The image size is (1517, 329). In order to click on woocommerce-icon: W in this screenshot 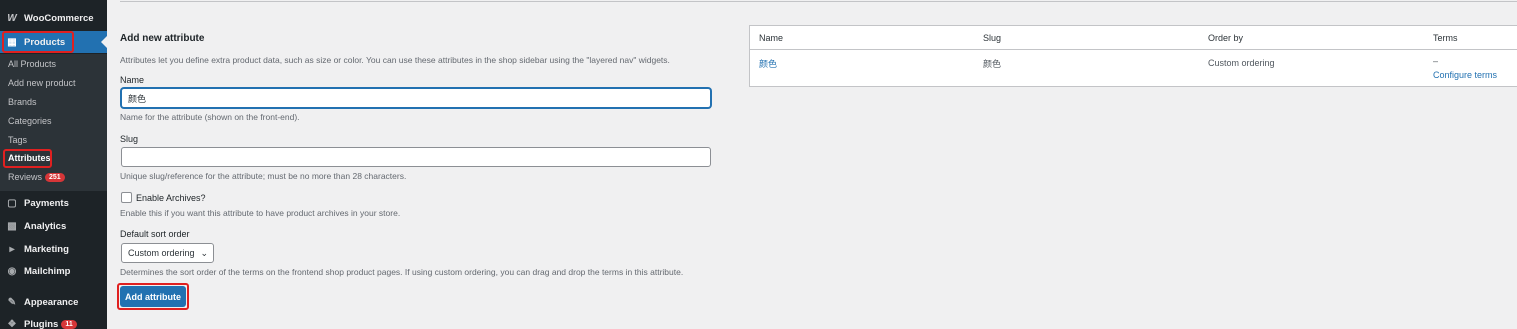, I will do `click(12, 18)`.